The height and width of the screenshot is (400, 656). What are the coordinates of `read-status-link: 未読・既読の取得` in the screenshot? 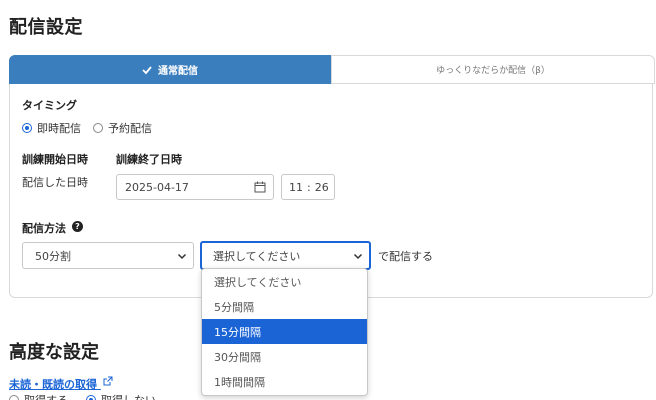 It's located at (61, 384).